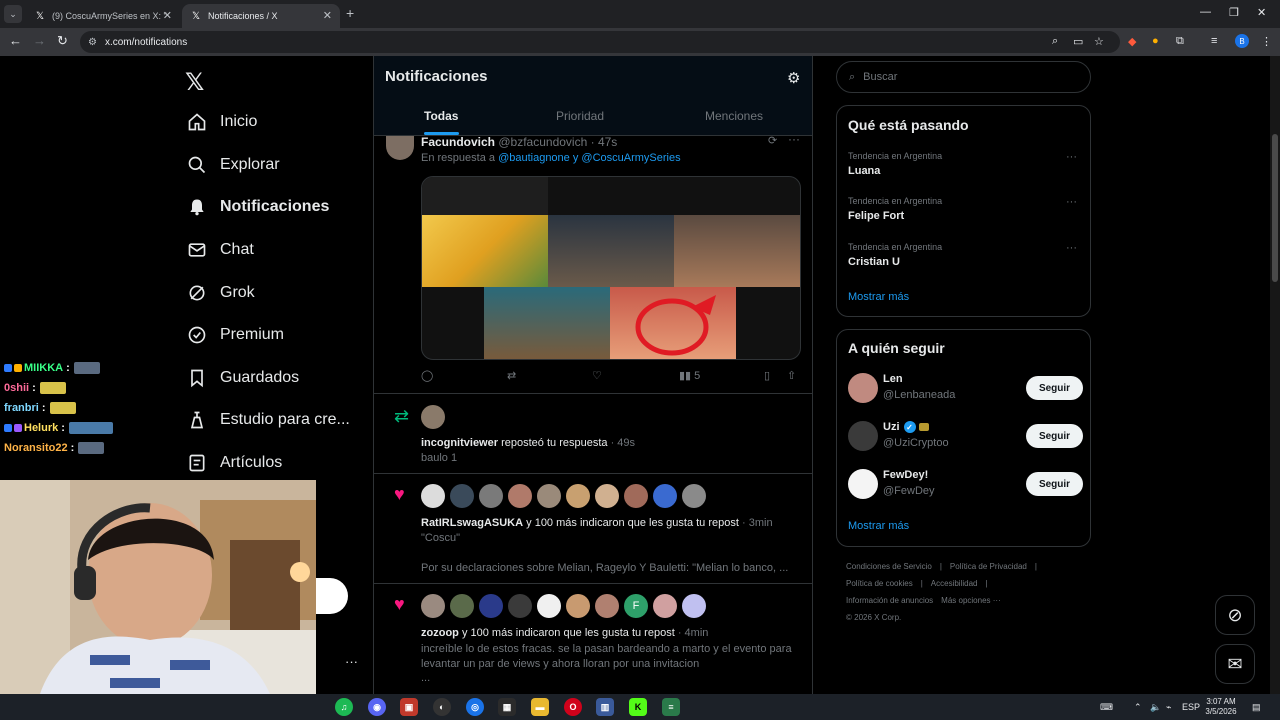 This screenshot has width=1280, height=720. What do you see at coordinates (597, 375) in the screenshot?
I see `like-icon: ♡` at bounding box center [597, 375].